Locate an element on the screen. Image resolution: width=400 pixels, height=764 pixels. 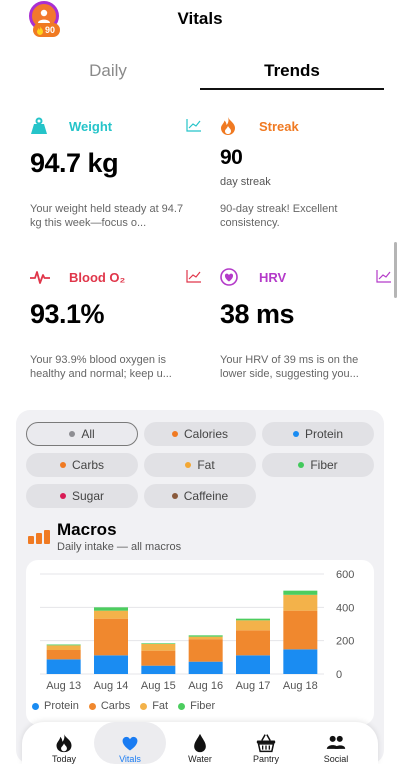
tab-label: Today is located at coordinates (64, 759).